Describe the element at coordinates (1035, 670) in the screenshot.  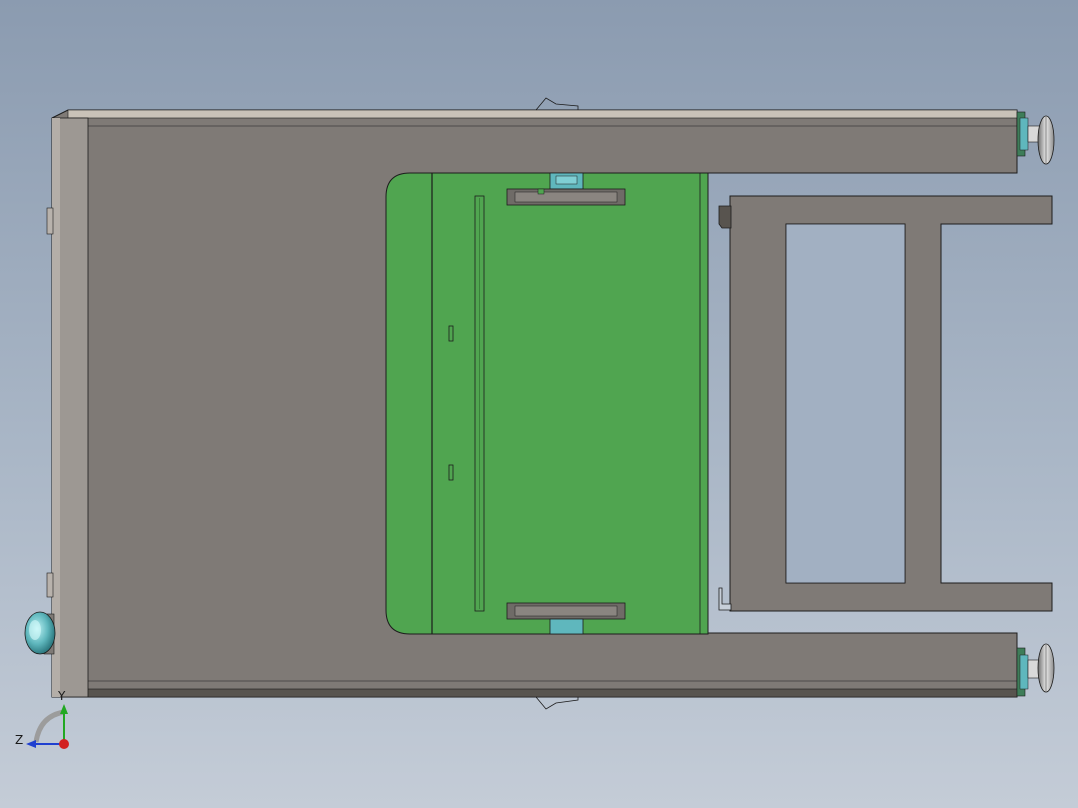
I see `leveling-foot-bottom` at that location.